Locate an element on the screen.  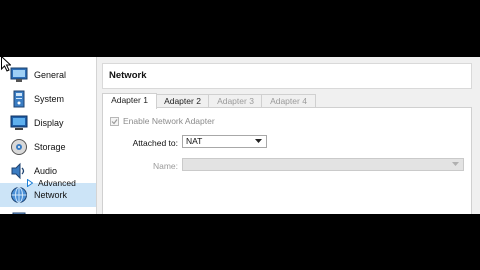
attached-to-label: Attached to: is located at coordinates (155, 143).